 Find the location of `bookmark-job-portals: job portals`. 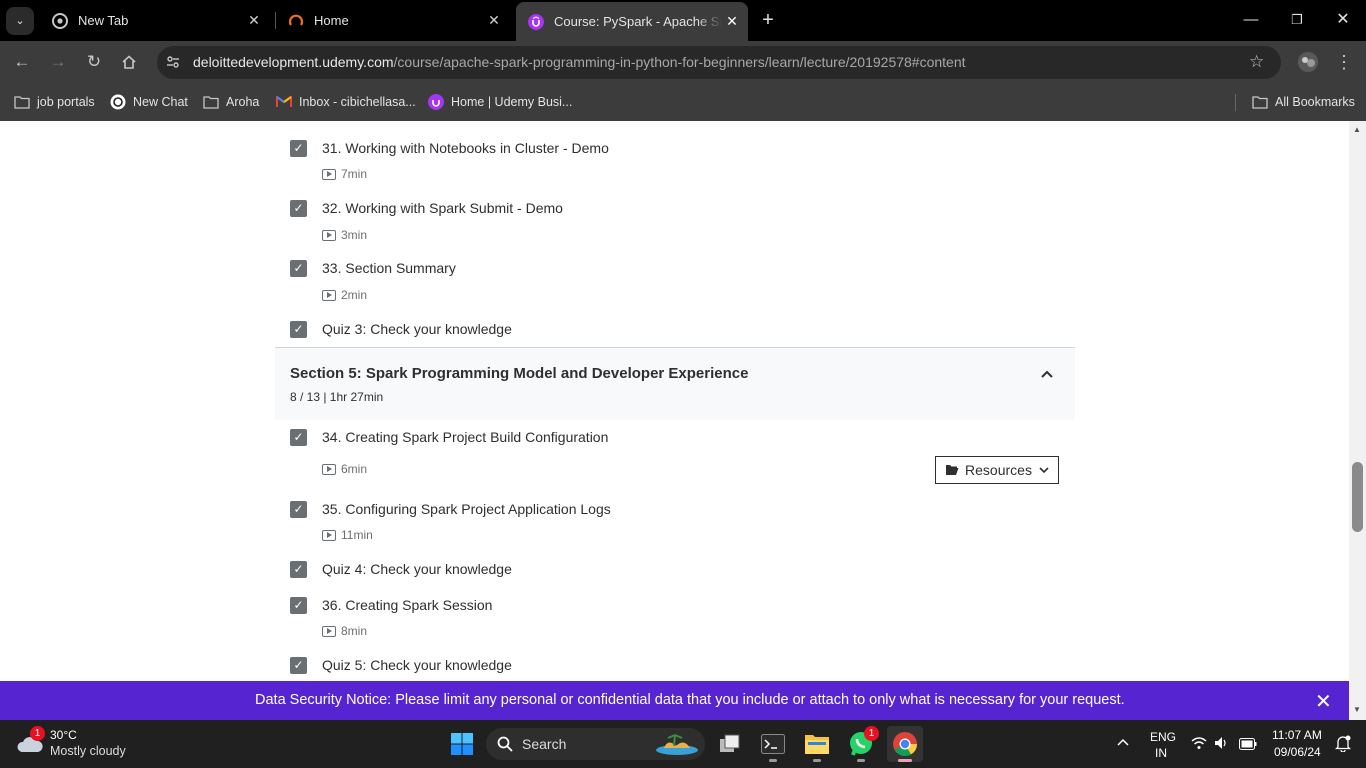

bookmark-job-portals: job portals is located at coordinates (54, 102).